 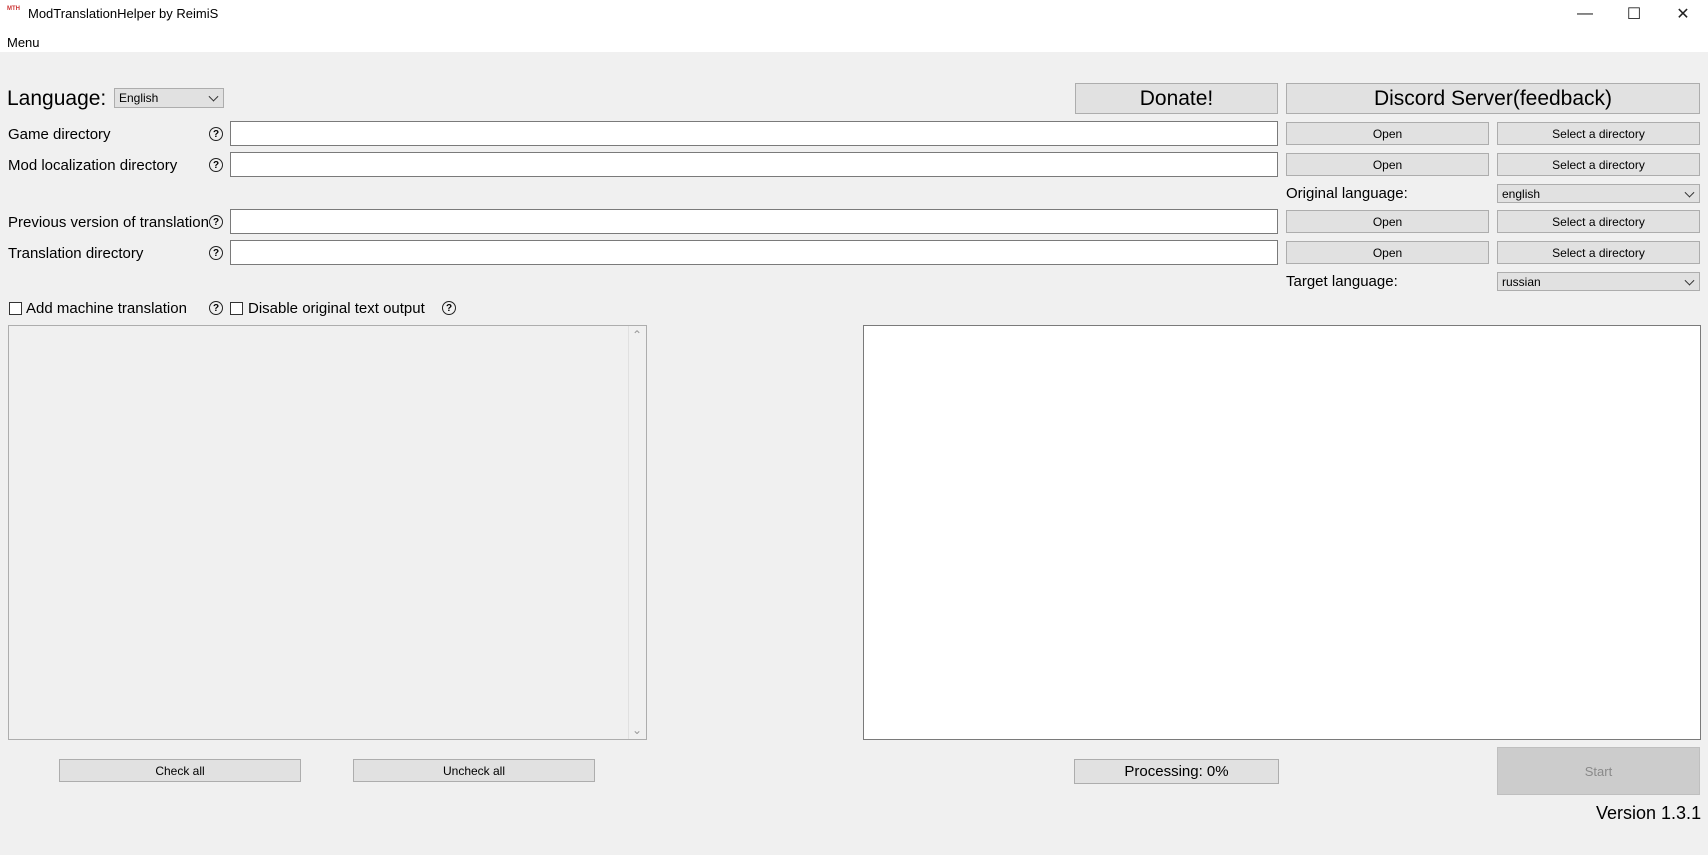 What do you see at coordinates (106, 308) in the screenshot?
I see `add-machine-translation-label: Add machine translation` at bounding box center [106, 308].